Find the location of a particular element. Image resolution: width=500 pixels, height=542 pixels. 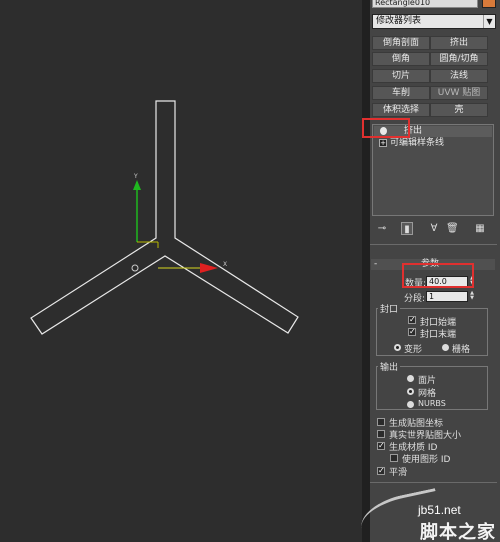

cap-end-checkbox: ✓ is located at coordinates (412, 332).